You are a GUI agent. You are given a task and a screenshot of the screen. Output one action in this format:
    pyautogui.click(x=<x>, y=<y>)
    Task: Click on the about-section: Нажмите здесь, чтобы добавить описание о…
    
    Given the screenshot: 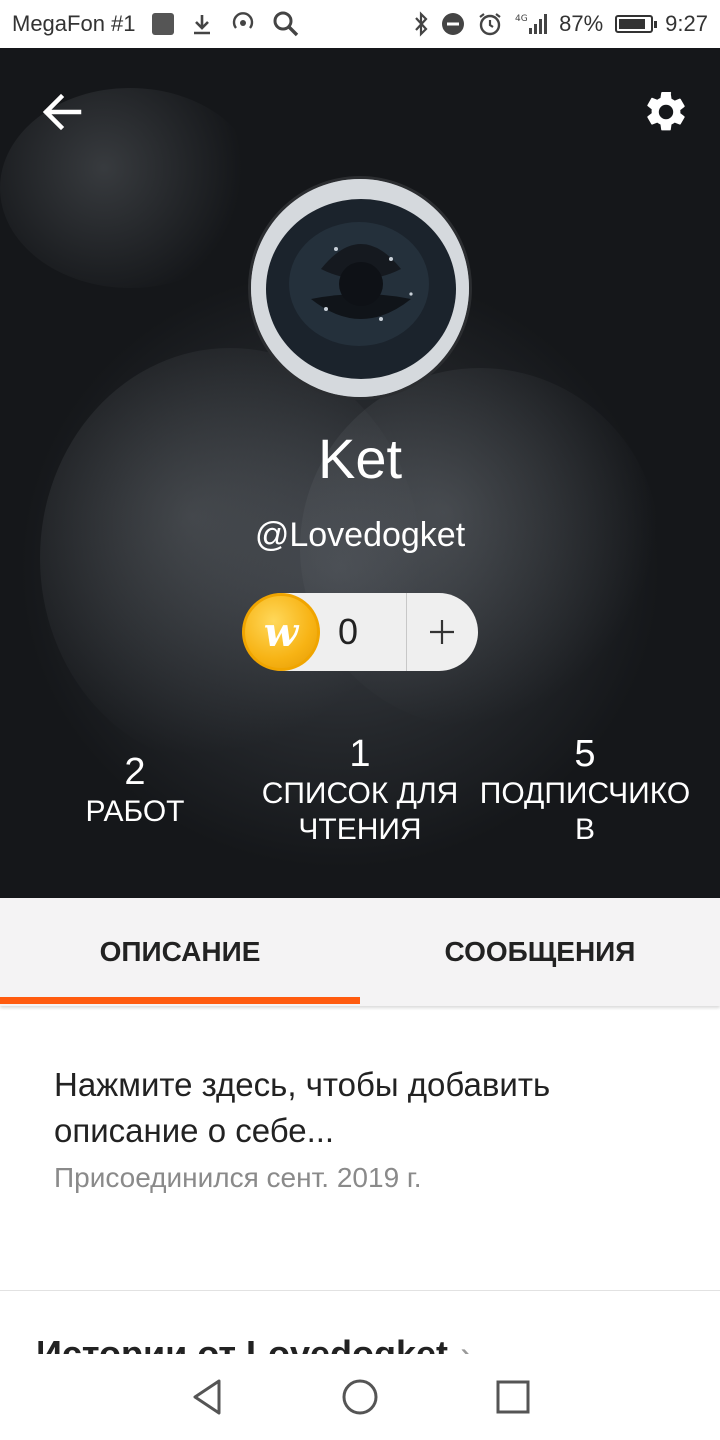 What is the action you would take?
    pyautogui.click(x=364, y=1128)
    